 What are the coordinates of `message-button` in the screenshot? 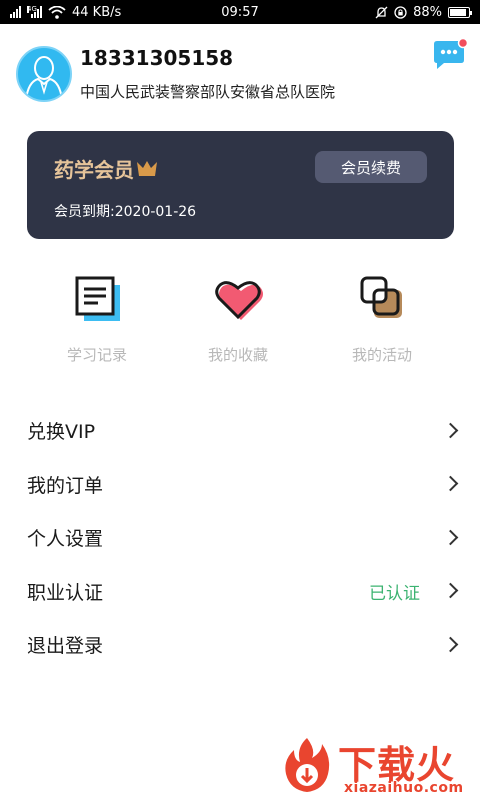 It's located at (450, 54).